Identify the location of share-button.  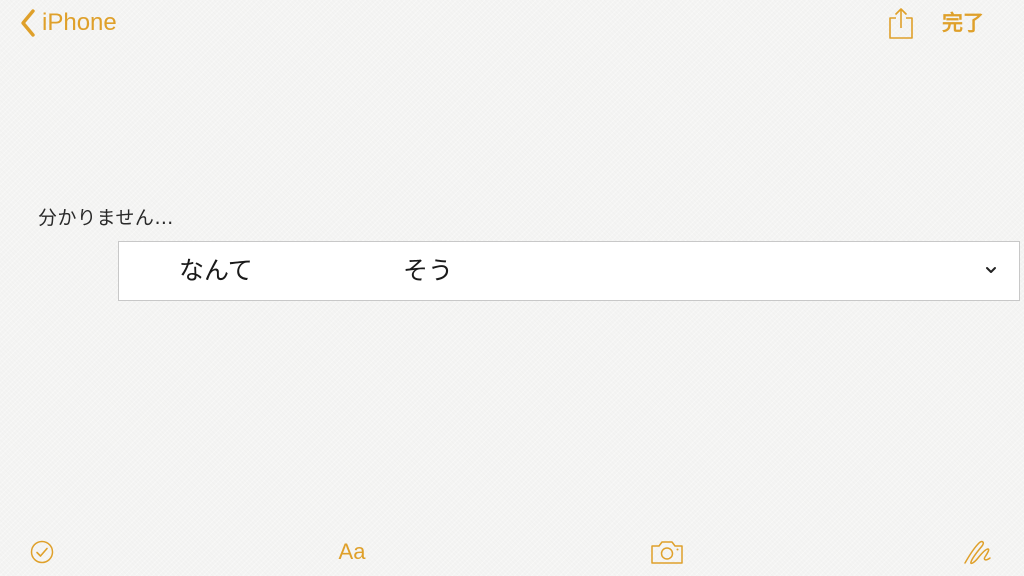
(901, 23).